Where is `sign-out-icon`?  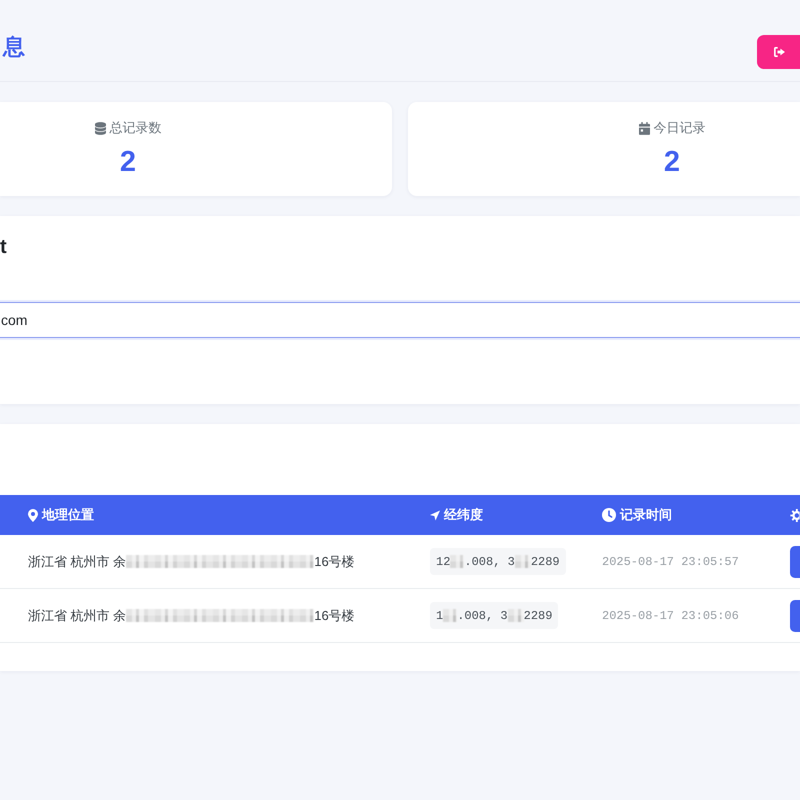
sign-out-icon is located at coordinates (779, 52).